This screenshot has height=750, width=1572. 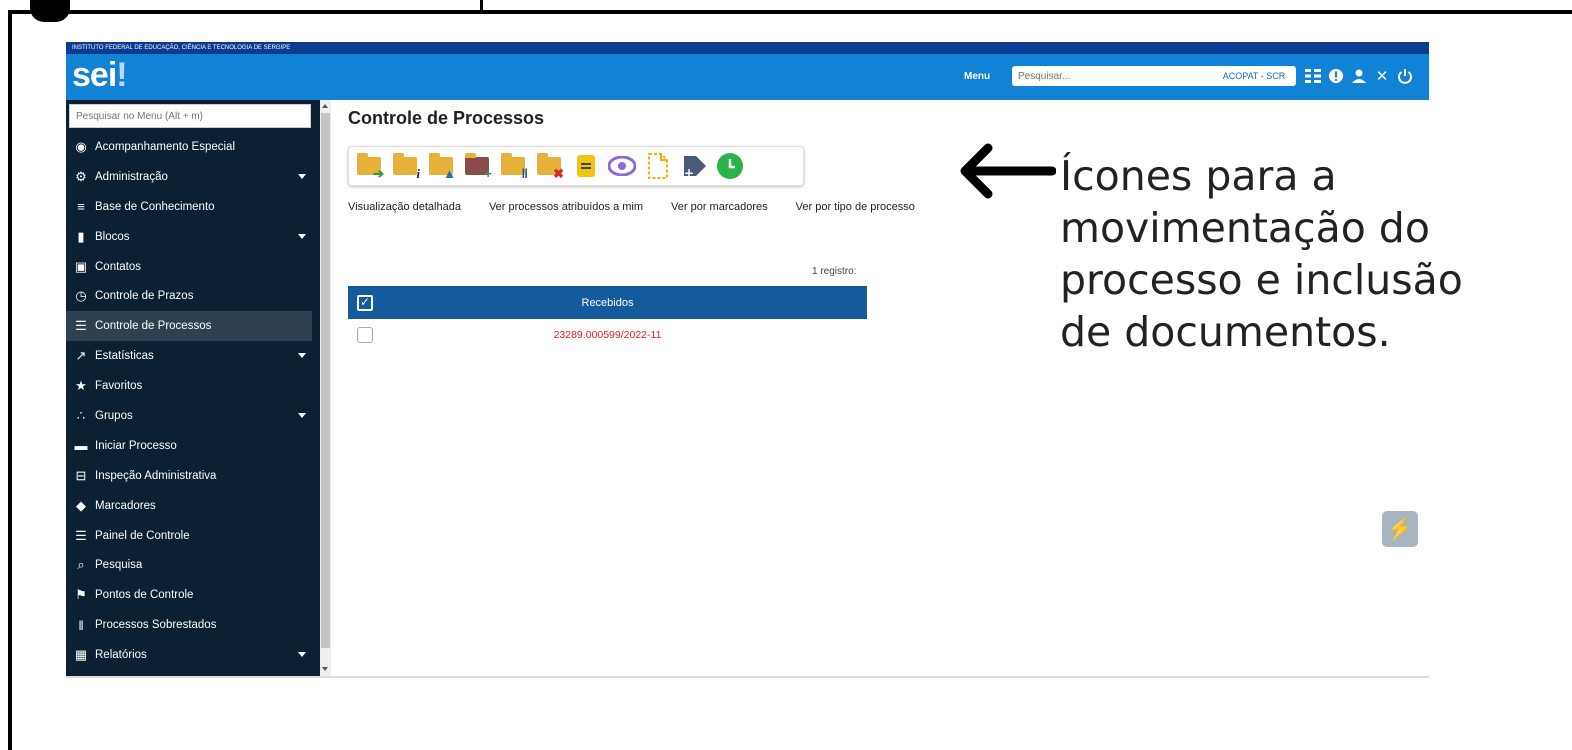 I want to click on add-to-block-icon: +, so click(x=477, y=166).